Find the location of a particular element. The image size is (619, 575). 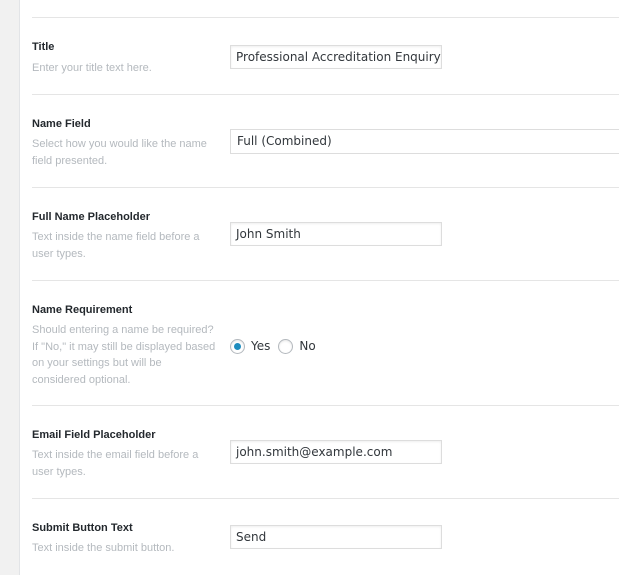

name-requirement-radio-group: Yes No is located at coordinates (277, 346).